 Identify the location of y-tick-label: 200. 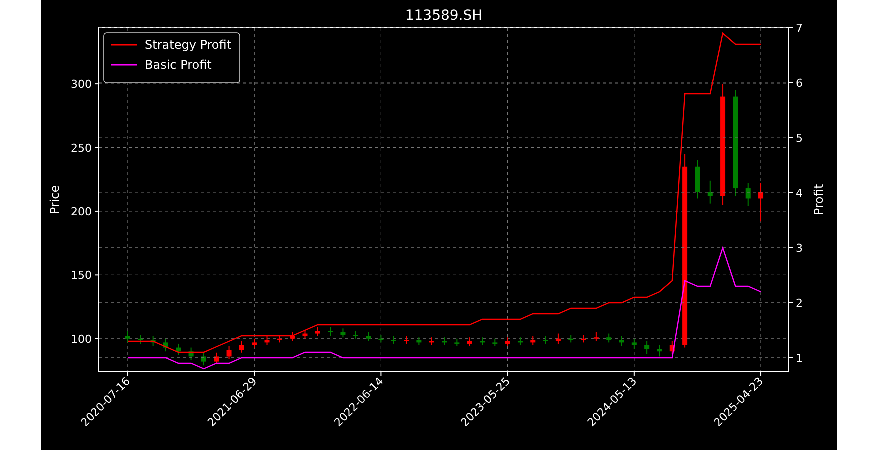
(81, 211).